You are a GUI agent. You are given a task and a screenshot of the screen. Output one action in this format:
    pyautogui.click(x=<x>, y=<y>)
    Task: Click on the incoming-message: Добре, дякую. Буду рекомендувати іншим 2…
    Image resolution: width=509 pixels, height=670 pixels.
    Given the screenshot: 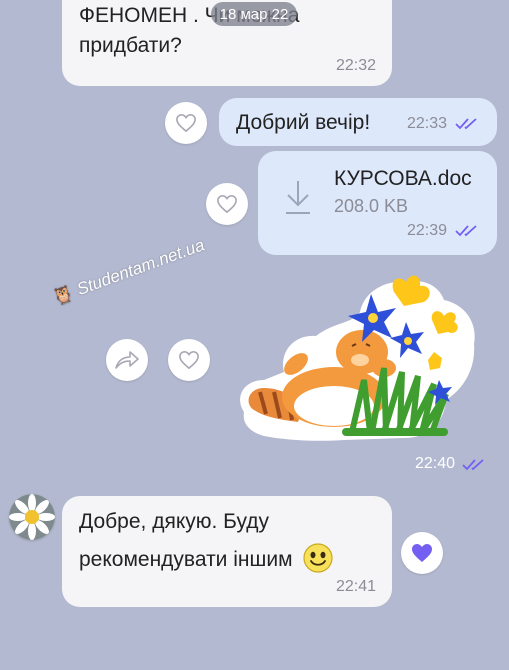 What is the action you would take?
    pyautogui.click(x=227, y=551)
    